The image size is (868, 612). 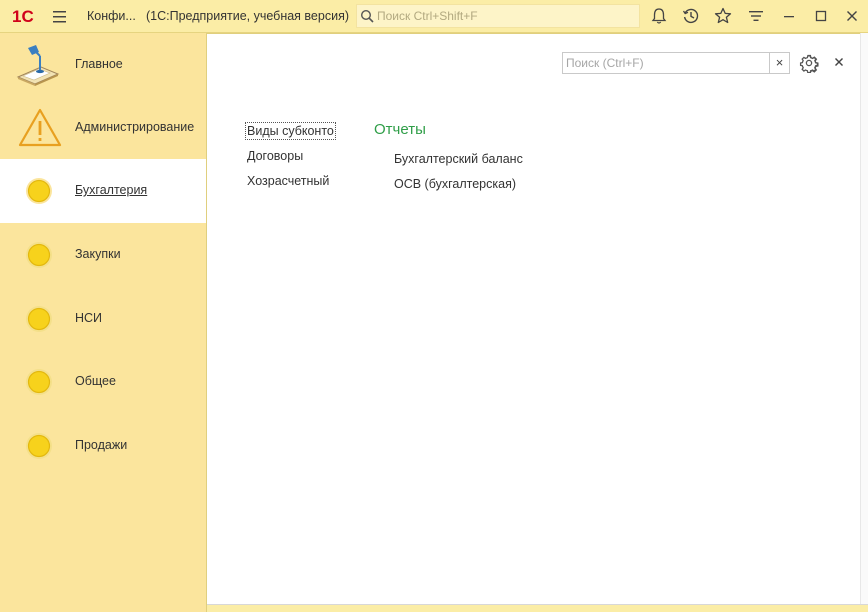 What do you see at coordinates (400, 129) in the screenshot?
I see `reports-heading: Отчеты` at bounding box center [400, 129].